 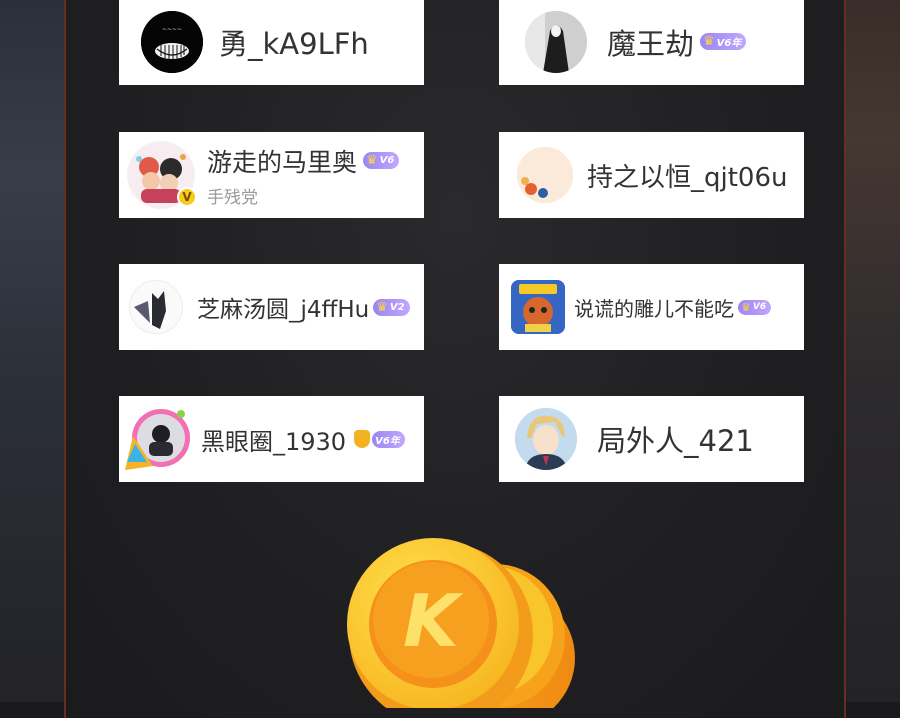 I want to click on vip-badge: V6年, so click(x=388, y=439).